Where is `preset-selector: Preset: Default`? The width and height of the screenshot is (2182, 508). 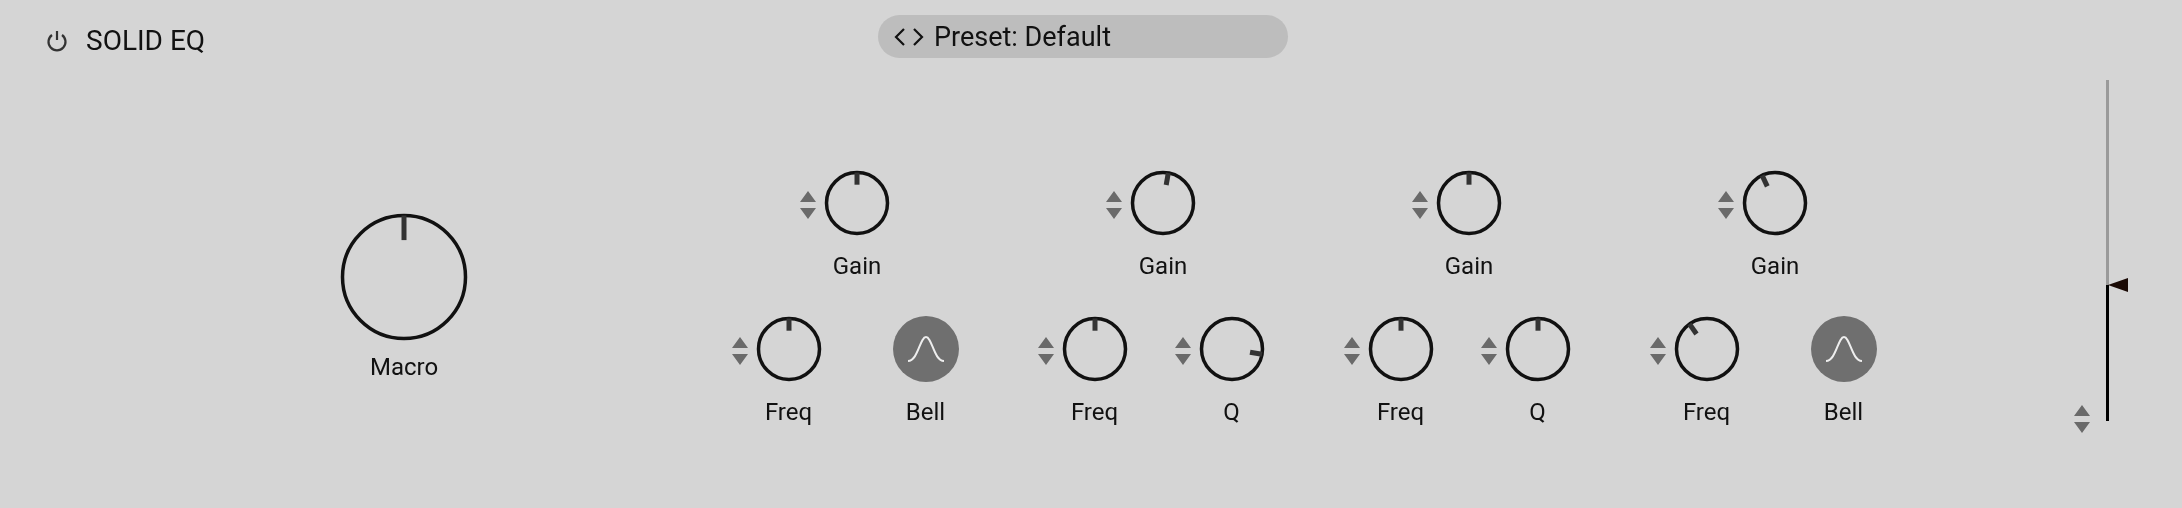 preset-selector: Preset: Default is located at coordinates (1083, 36).